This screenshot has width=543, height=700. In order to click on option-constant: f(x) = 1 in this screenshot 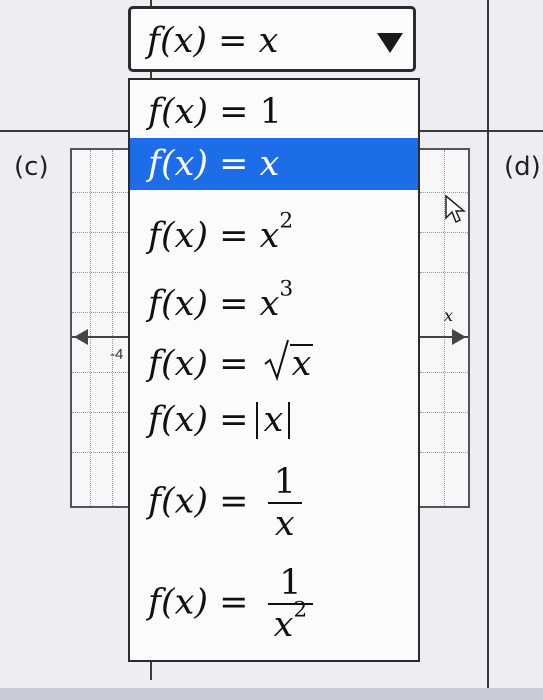, I will do `click(274, 112)`.